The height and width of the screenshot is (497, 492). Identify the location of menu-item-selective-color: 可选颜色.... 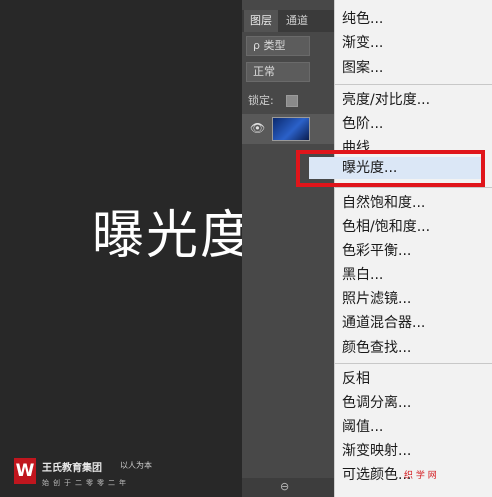
(376, 475).